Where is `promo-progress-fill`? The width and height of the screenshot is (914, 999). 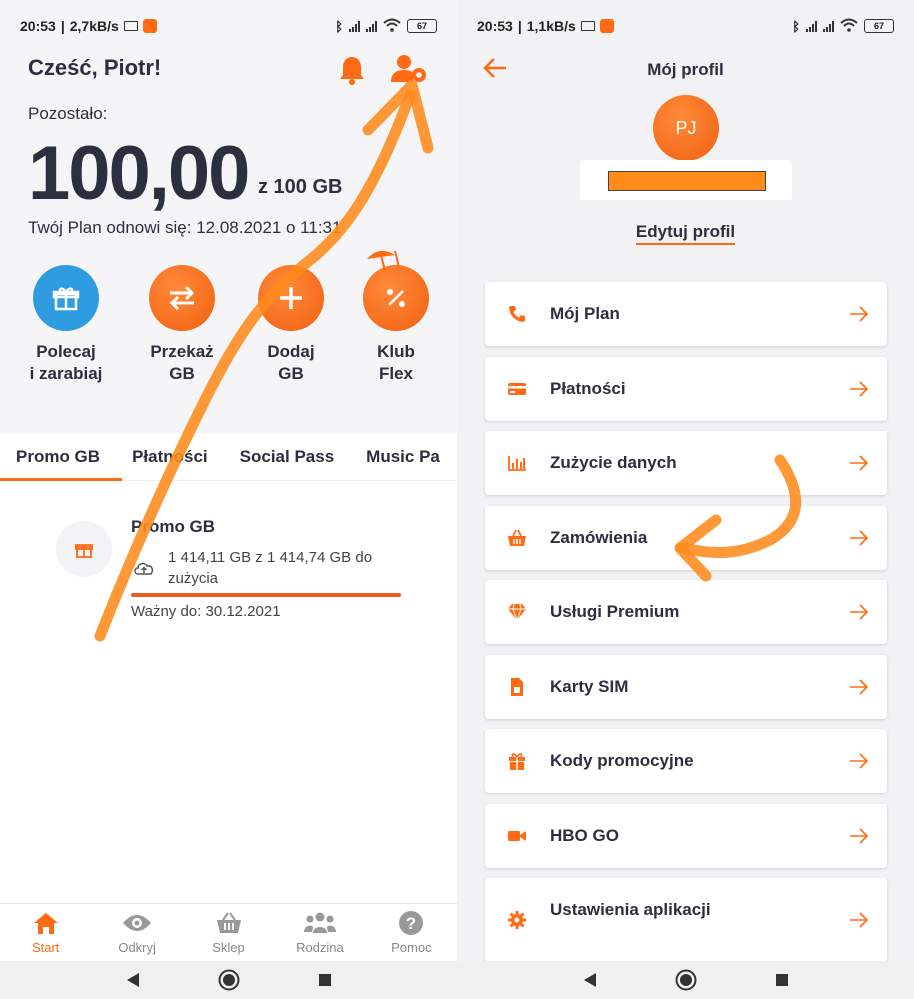
promo-progress-fill is located at coordinates (266, 595).